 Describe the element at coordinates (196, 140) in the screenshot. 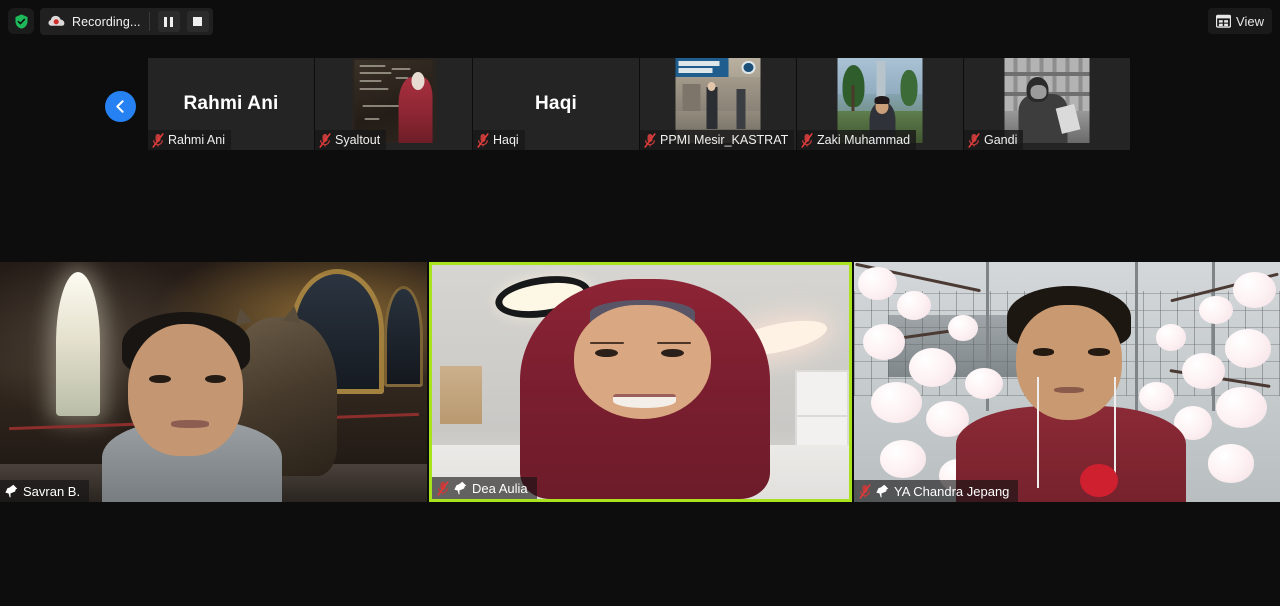

I see `participant-name: Rahmi Ani` at that location.